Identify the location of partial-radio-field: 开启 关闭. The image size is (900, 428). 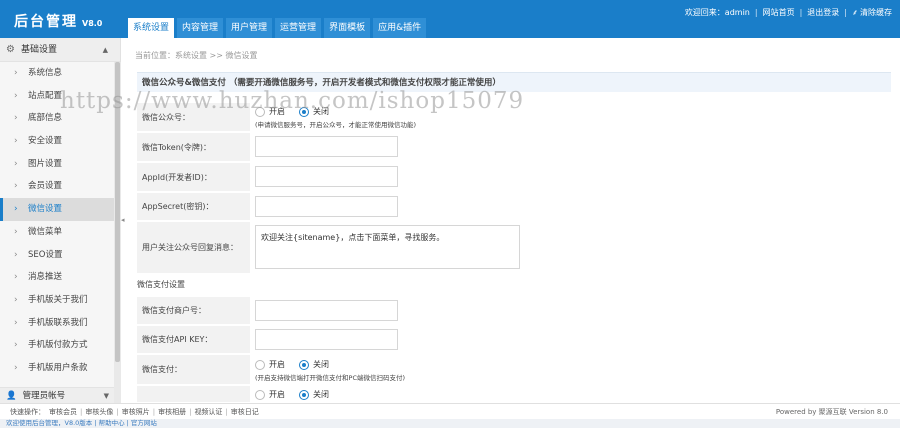
(299, 394).